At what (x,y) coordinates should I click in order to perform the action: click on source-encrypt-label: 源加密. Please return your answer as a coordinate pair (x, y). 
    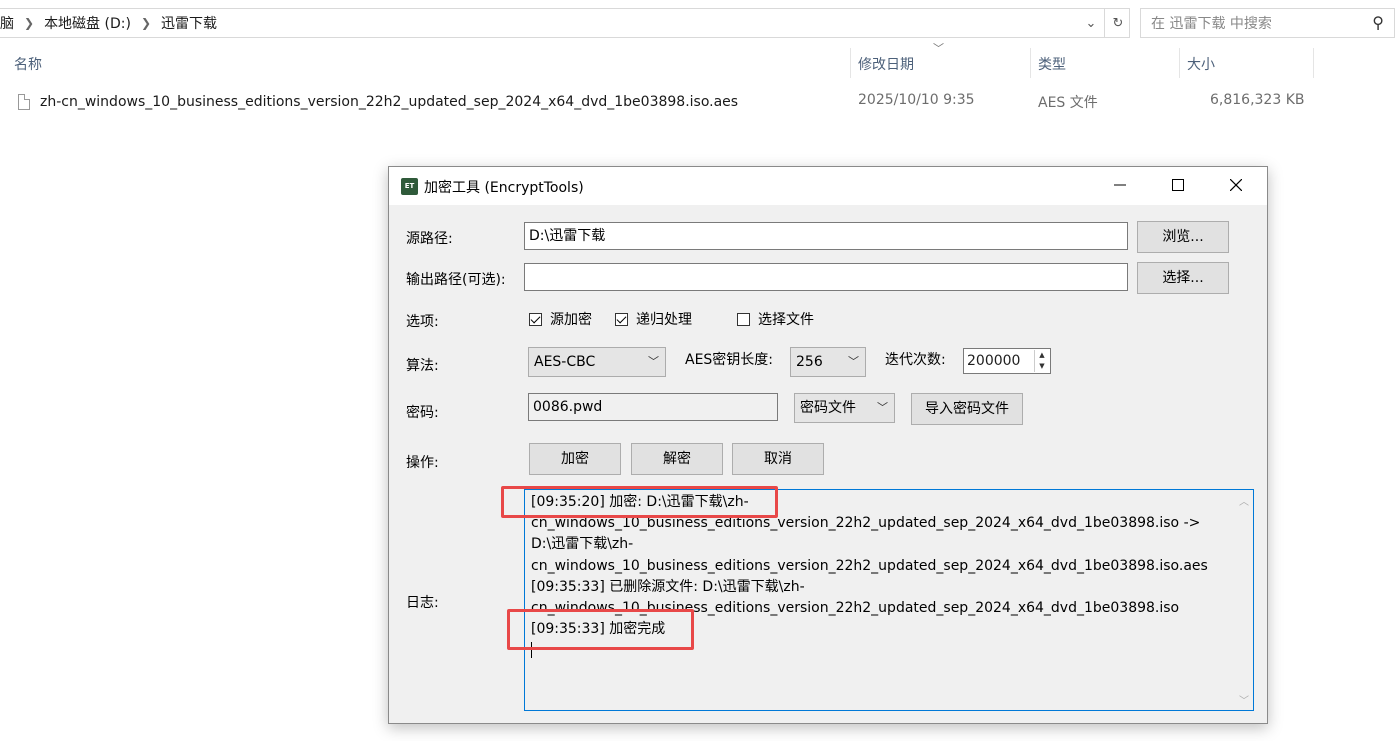
    Looking at the image, I should click on (571, 320).